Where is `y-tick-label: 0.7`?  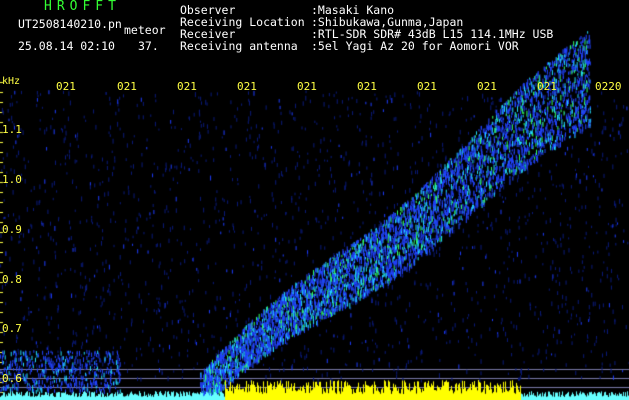
y-tick-label: 0.7 is located at coordinates (12, 328).